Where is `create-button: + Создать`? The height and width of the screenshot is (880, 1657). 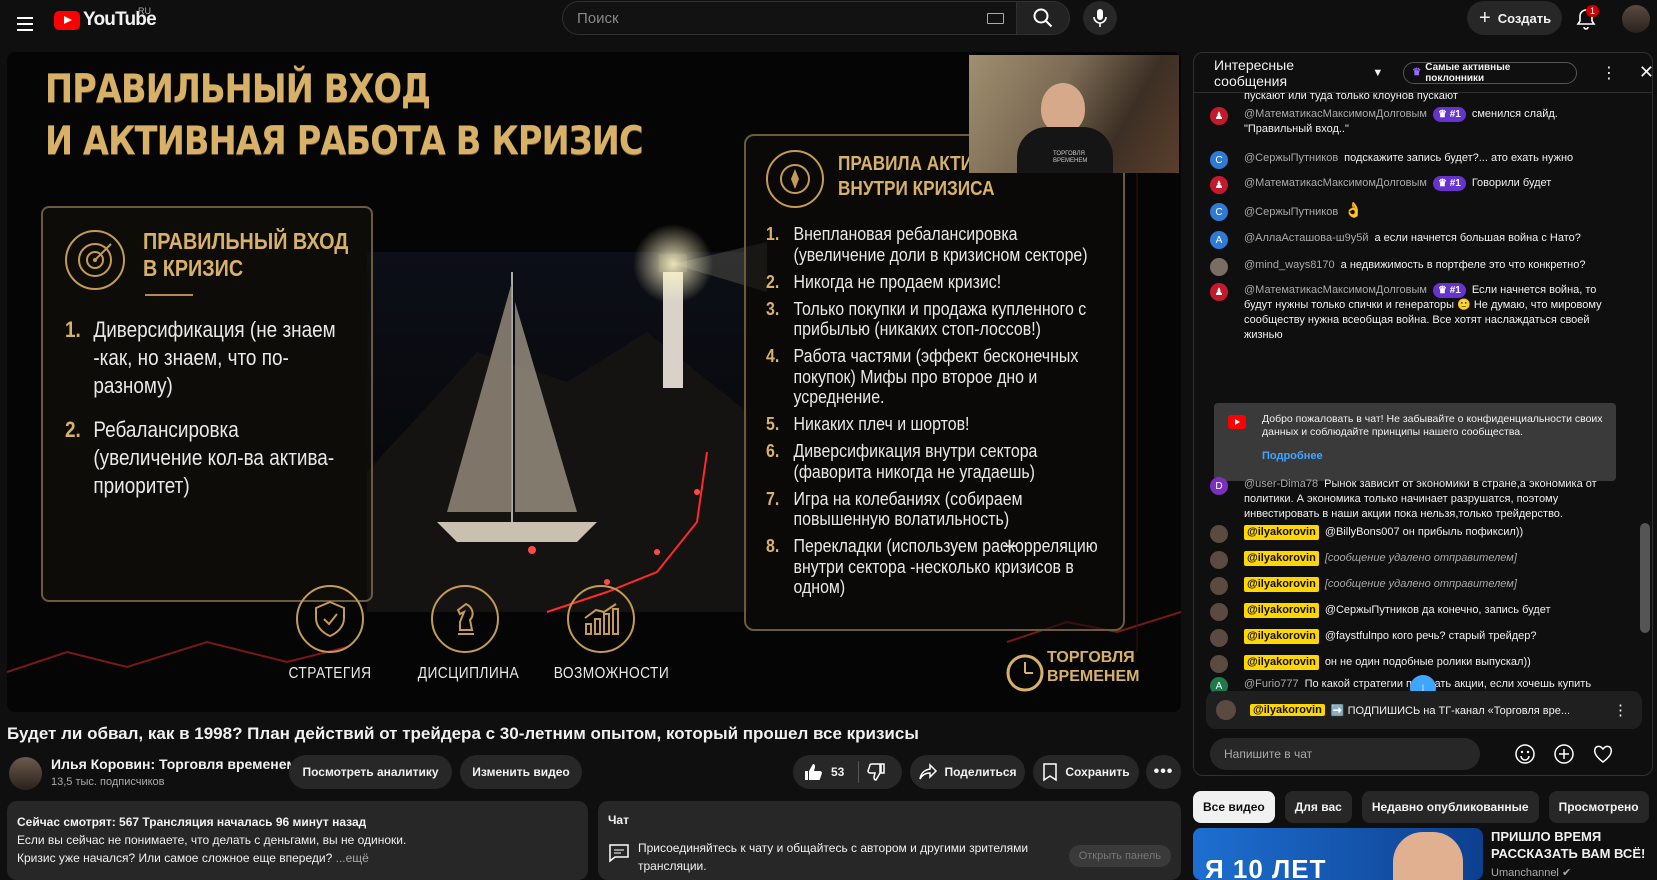
create-button: + Создать is located at coordinates (1514, 18).